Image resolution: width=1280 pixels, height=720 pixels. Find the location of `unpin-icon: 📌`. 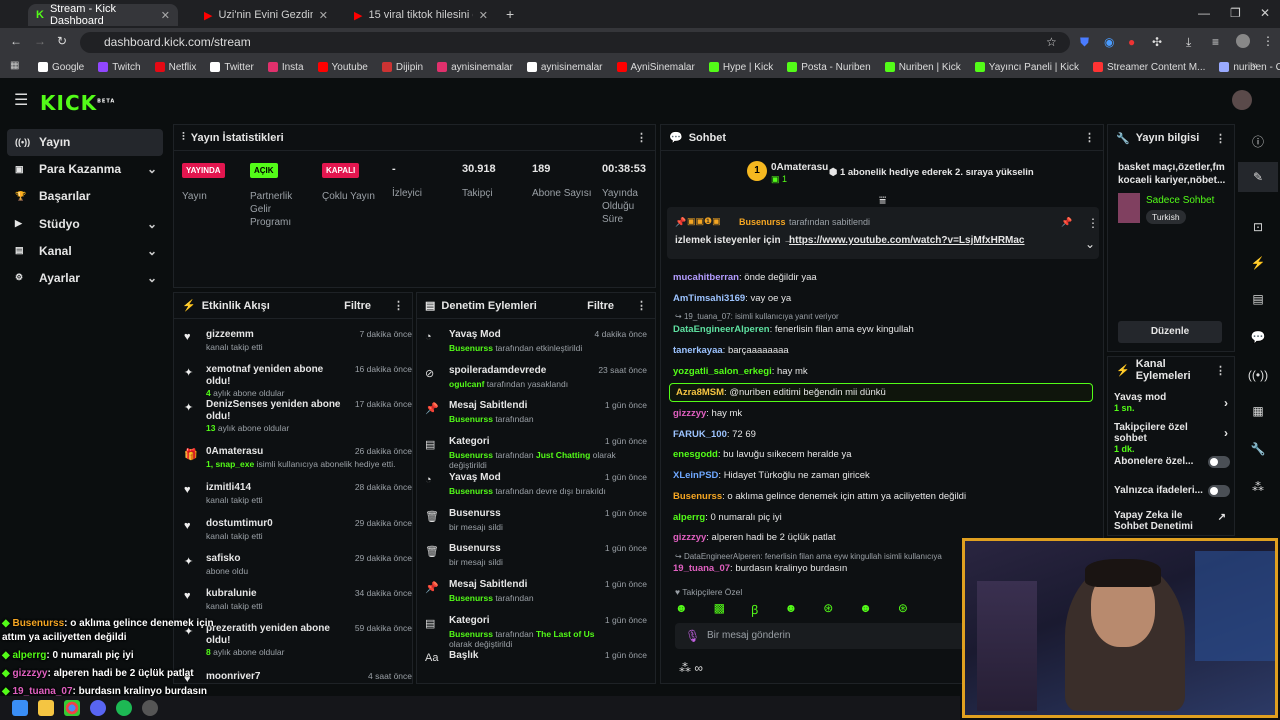

unpin-icon: 📌 is located at coordinates (1066, 222).